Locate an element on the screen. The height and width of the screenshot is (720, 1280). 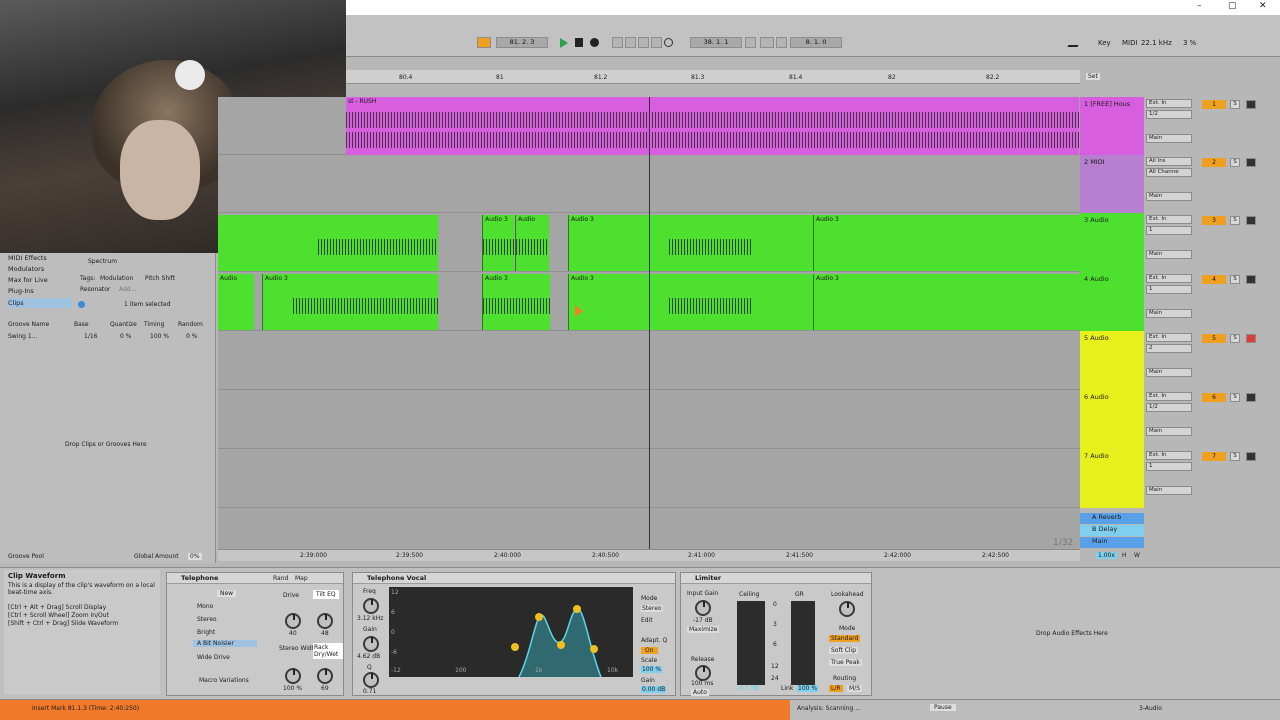
maximize-button: Maximize is located at coordinates (703, 629).